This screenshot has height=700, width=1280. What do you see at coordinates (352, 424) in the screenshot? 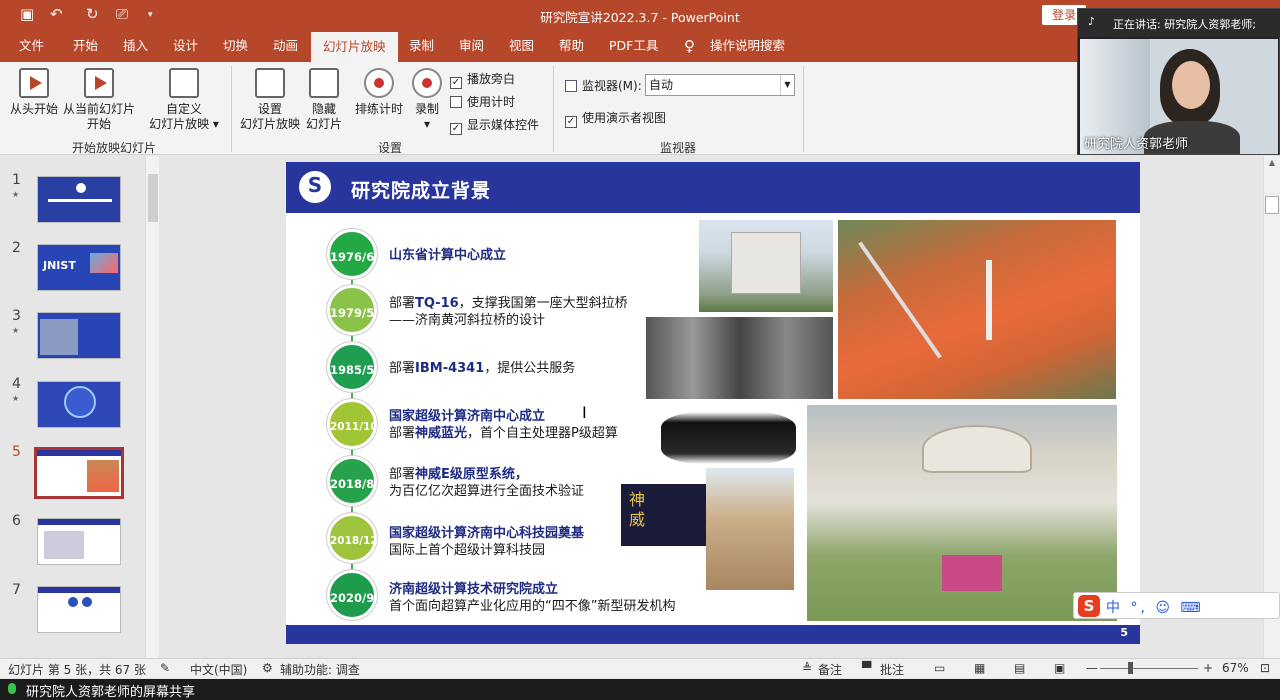
I see `timeline-date: 2011/10` at bounding box center [352, 424].